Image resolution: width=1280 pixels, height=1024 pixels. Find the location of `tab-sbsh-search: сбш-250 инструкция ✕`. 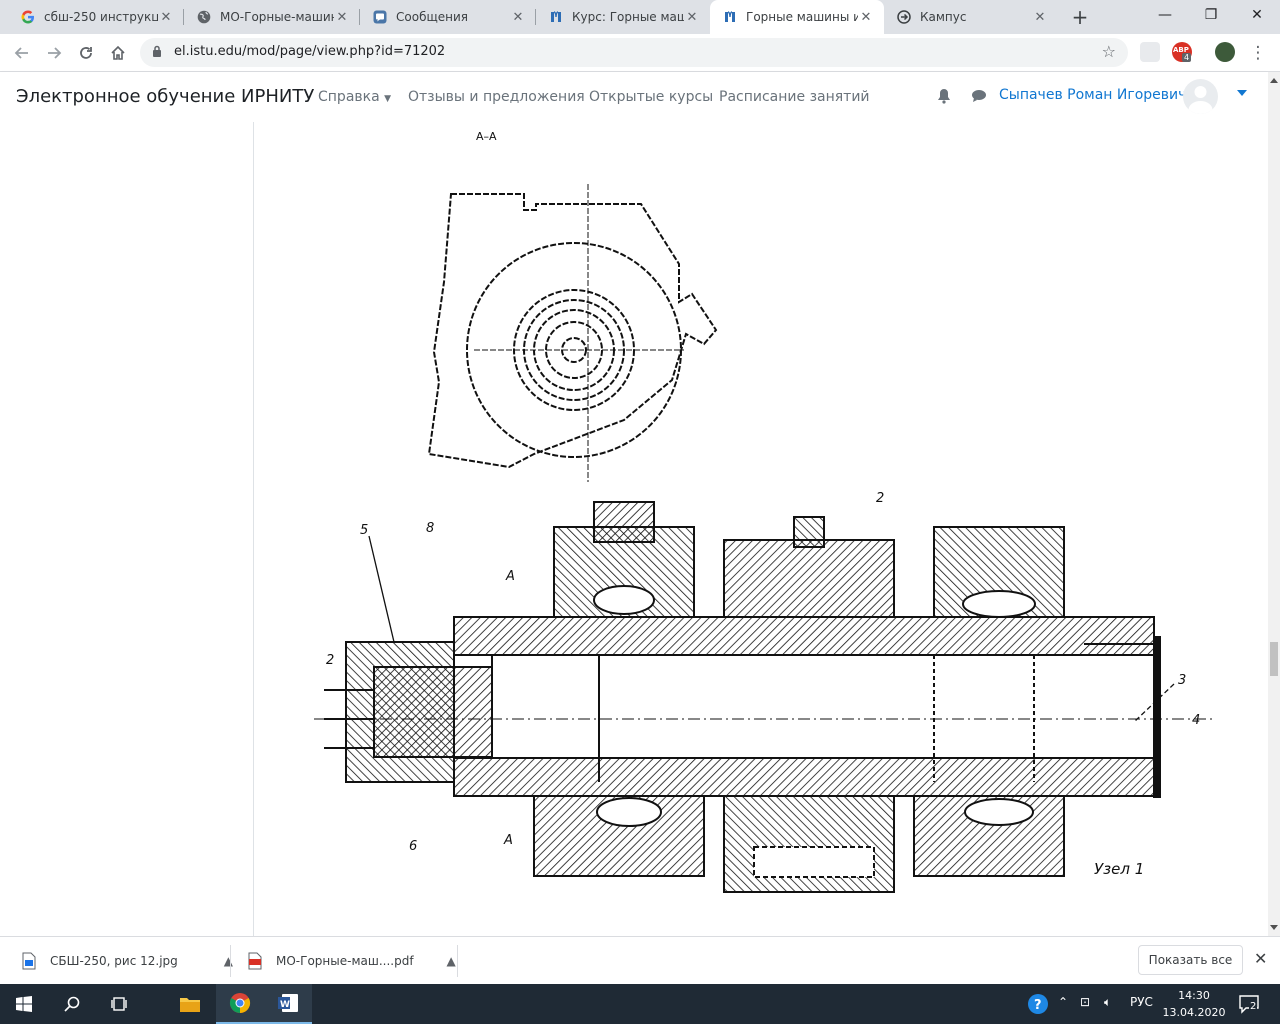

tab-sbsh-search: сбш-250 инструкция ✕ is located at coordinates (96, 17).